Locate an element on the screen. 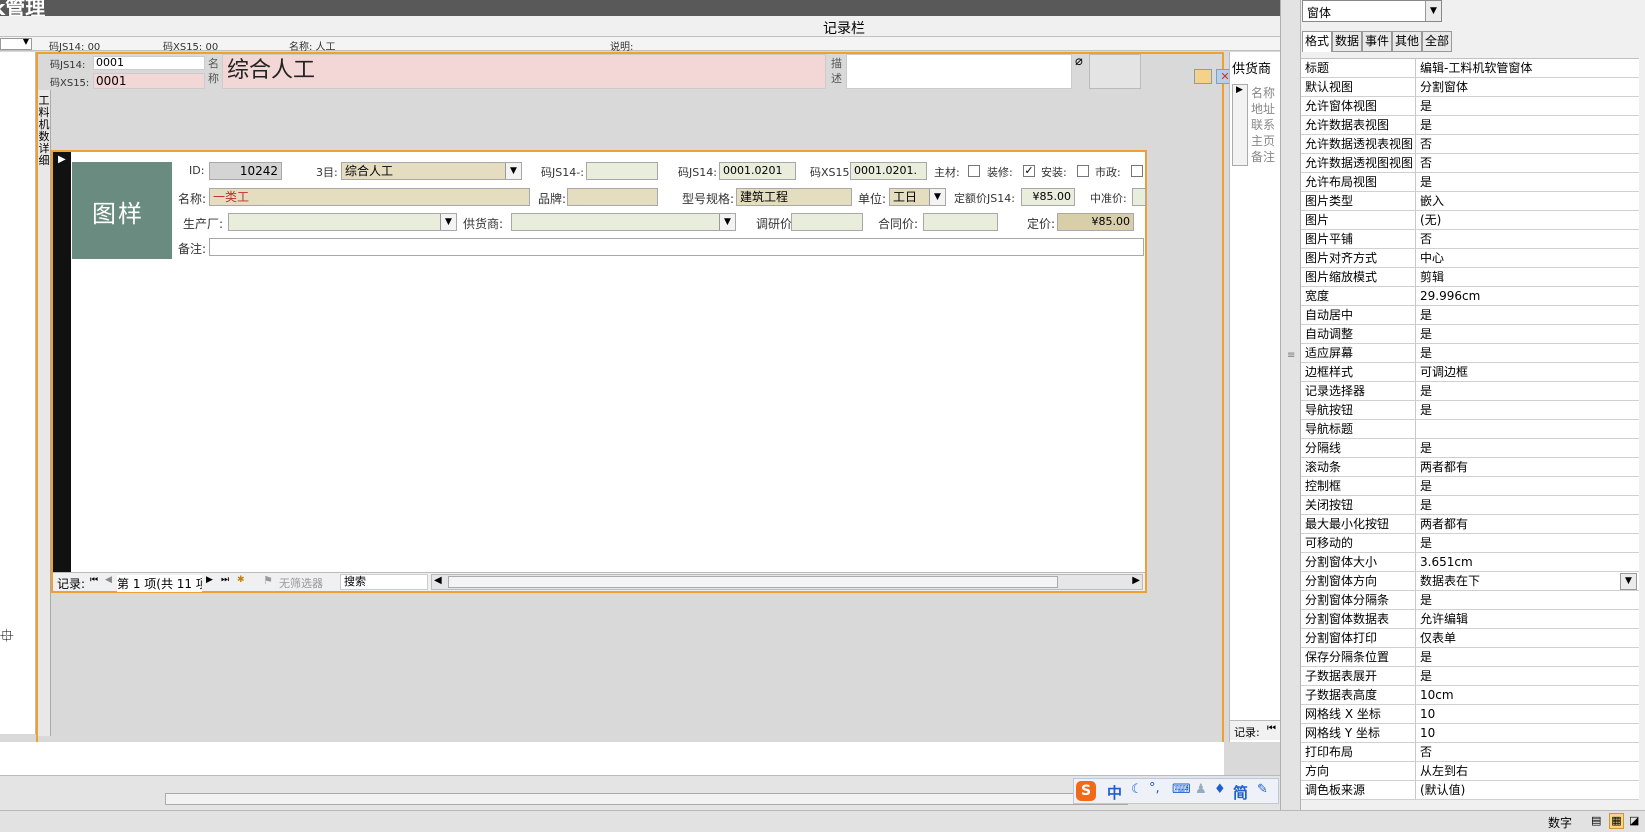 The image size is (1645, 832). property-value: 嵌入 is located at coordinates (1527, 201).